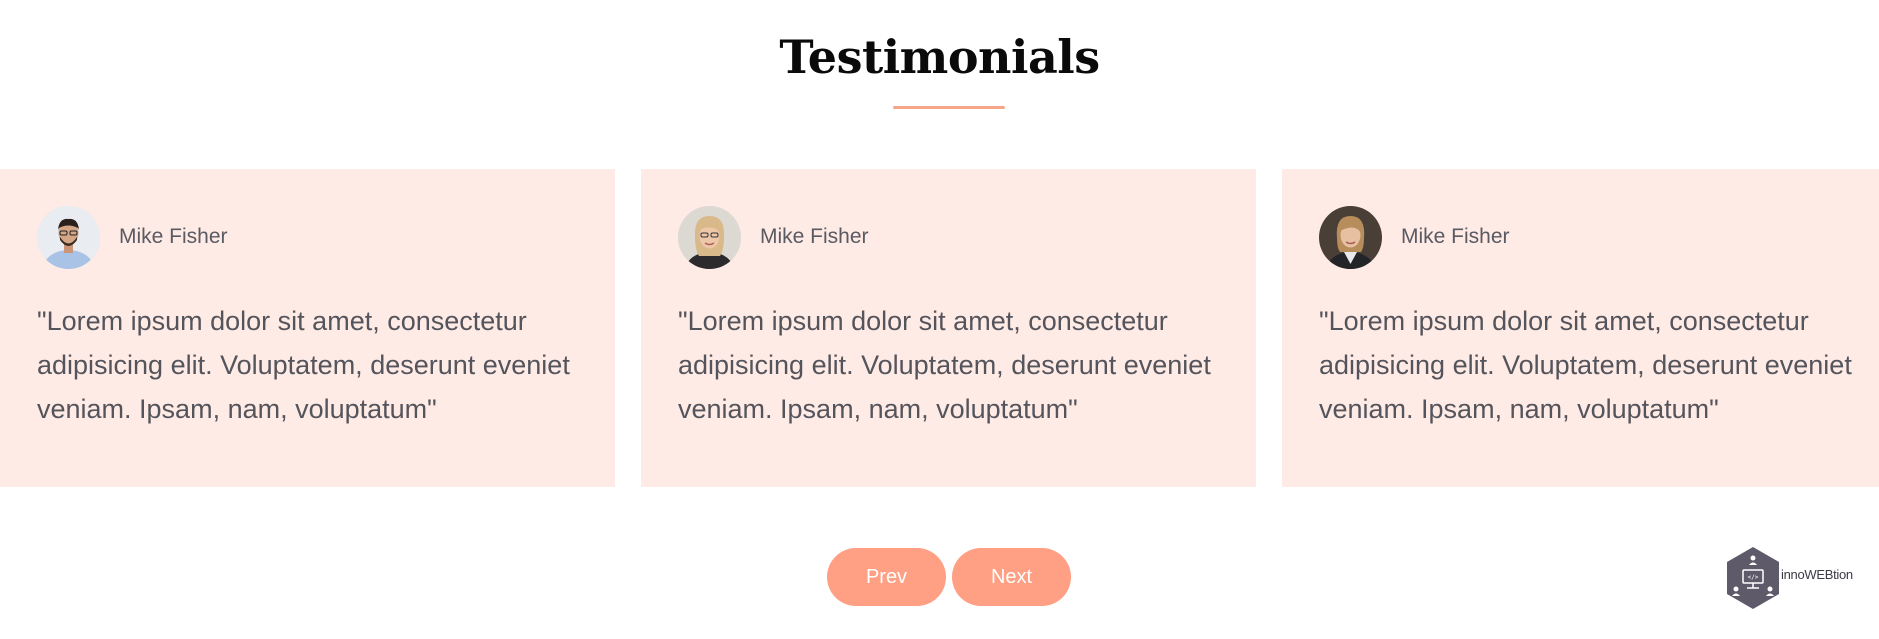 The width and height of the screenshot is (1879, 639). Describe the element at coordinates (1011, 577) in the screenshot. I see `next-button: Next` at that location.